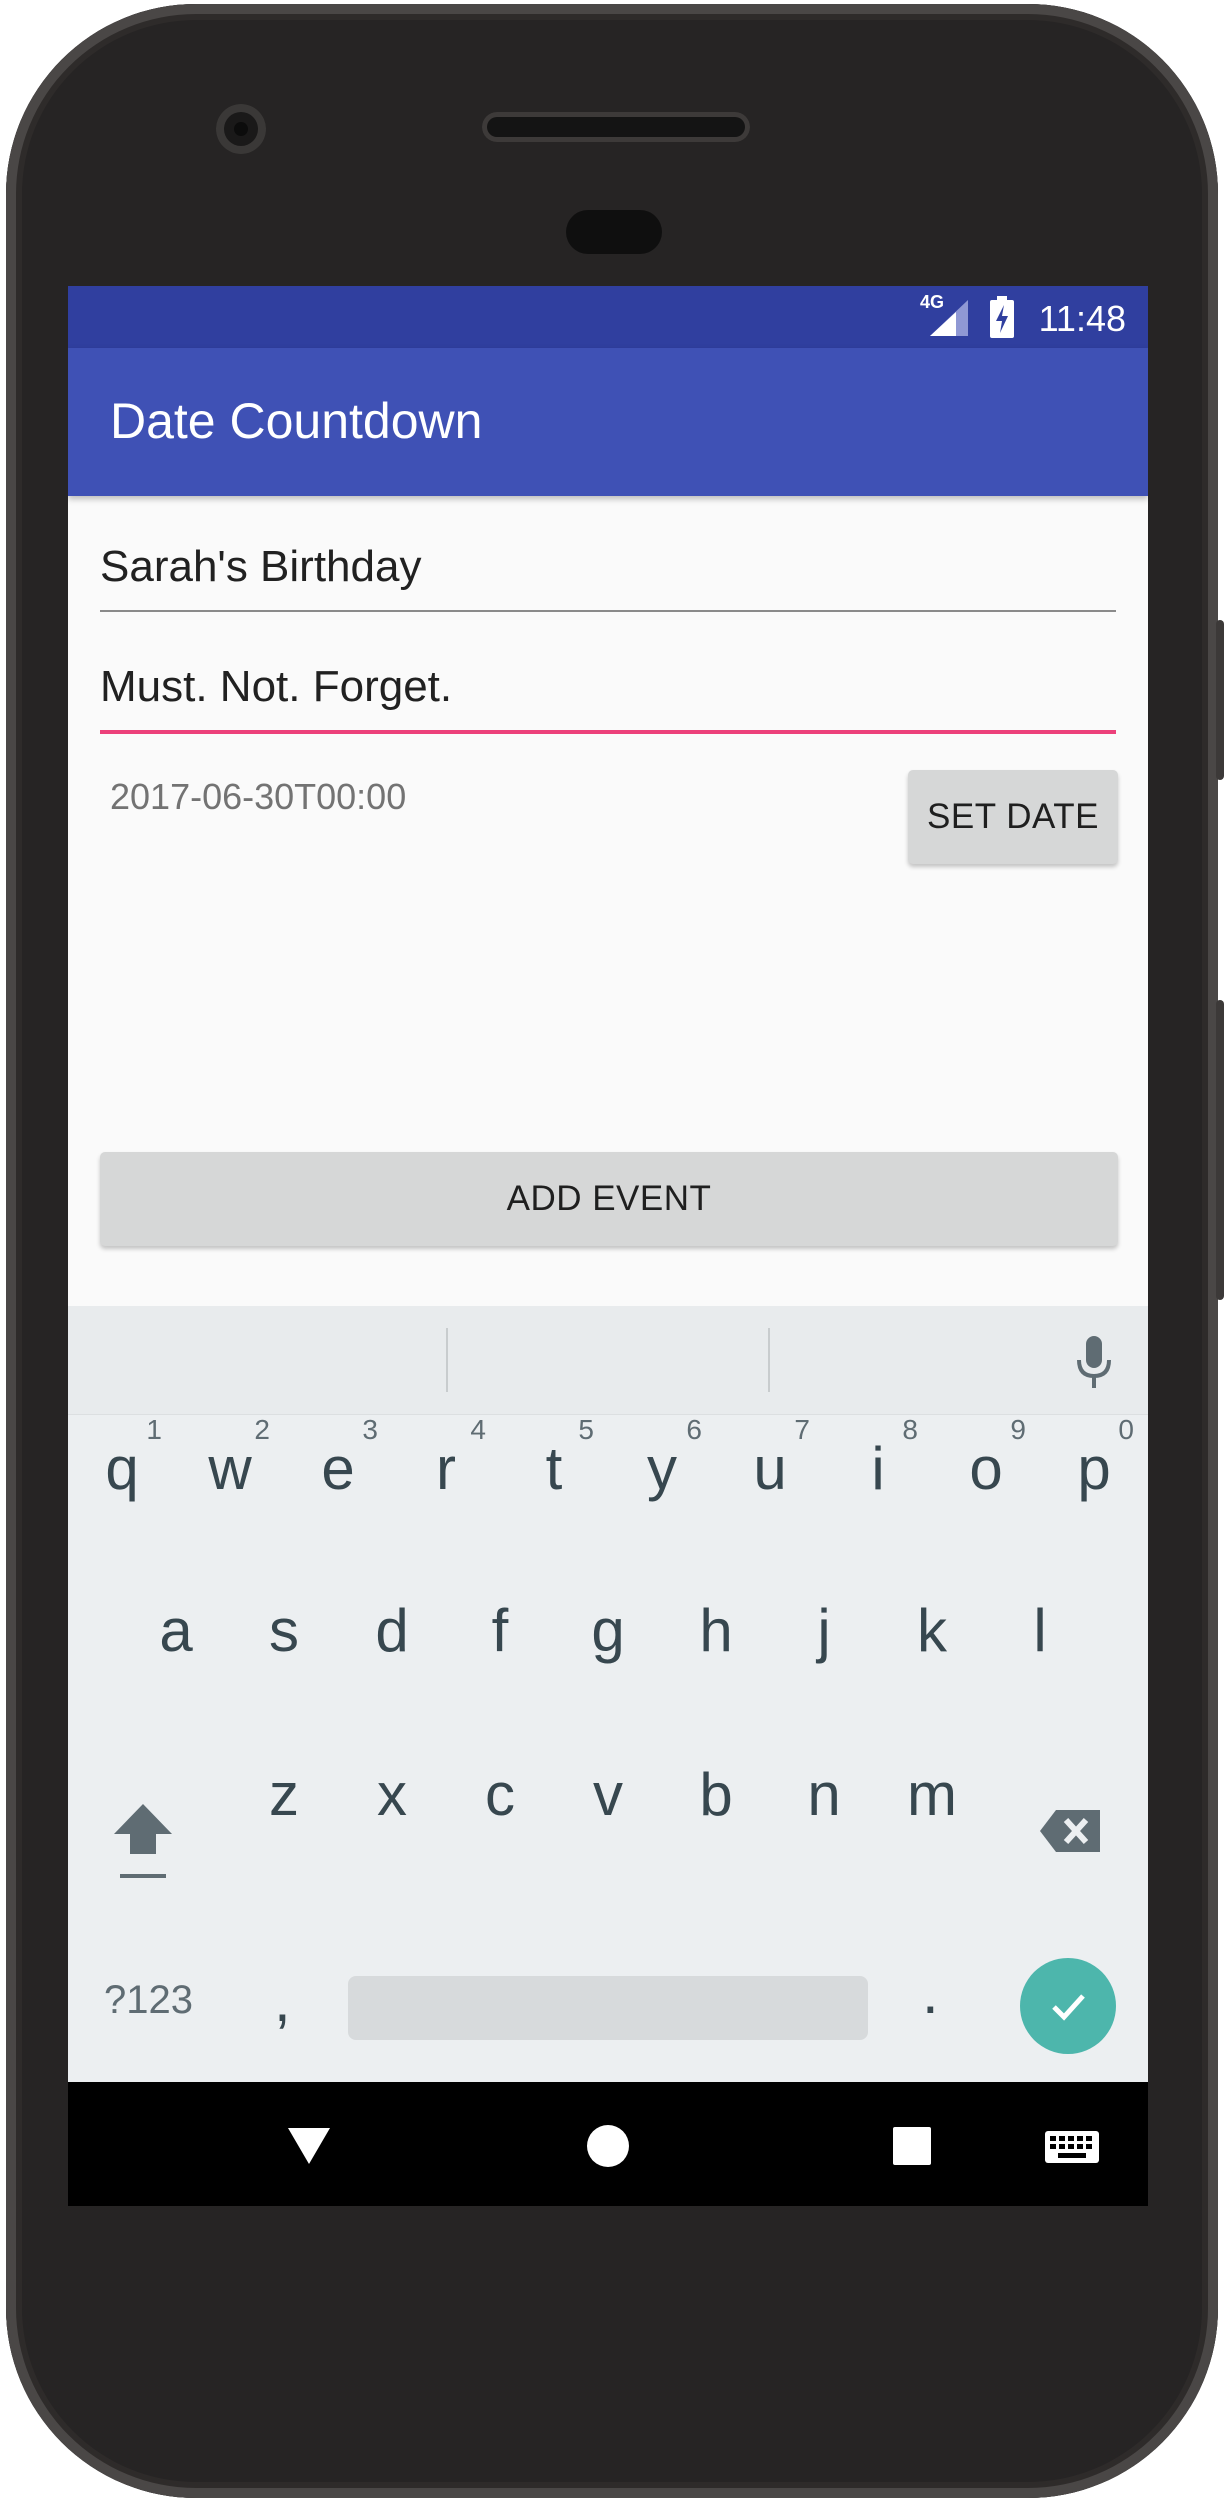 The width and height of the screenshot is (1226, 2502). Describe the element at coordinates (608, 2008) in the screenshot. I see `space-bar` at that location.